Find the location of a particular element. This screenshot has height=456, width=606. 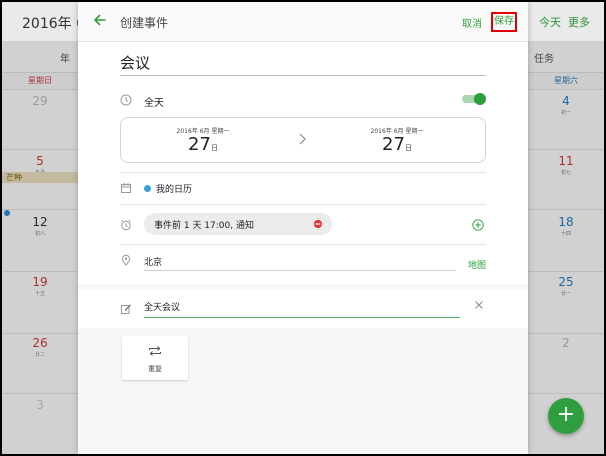

location-pin-icon is located at coordinates (126, 260).